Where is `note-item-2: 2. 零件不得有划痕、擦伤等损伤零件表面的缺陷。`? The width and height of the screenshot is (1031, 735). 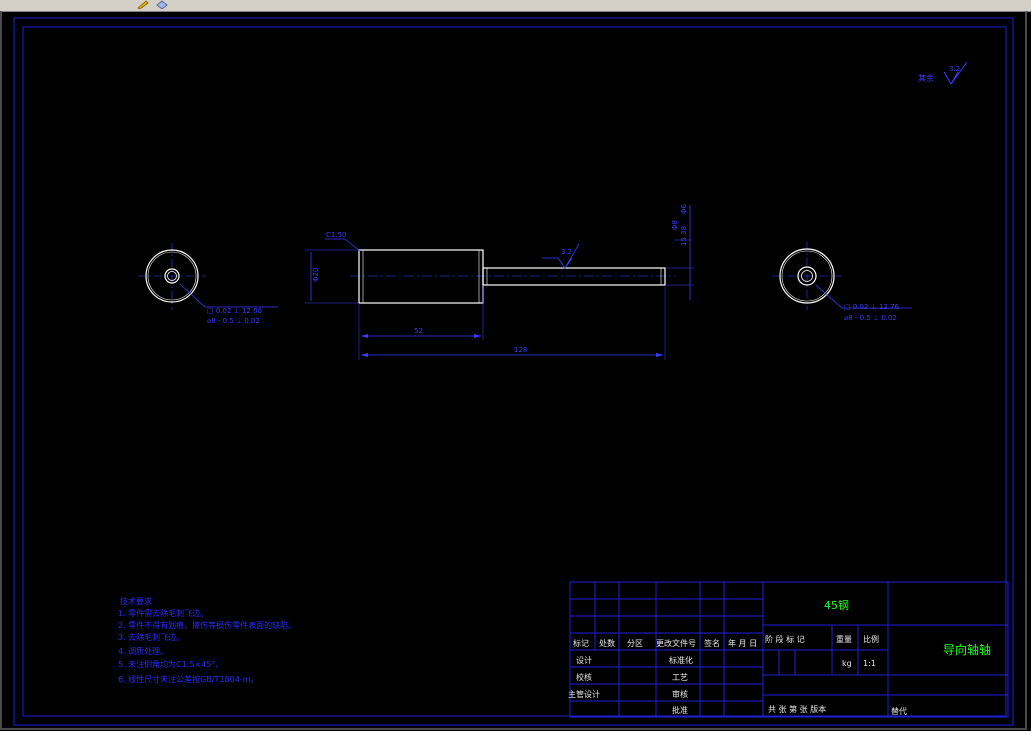 note-item-2: 2. 零件不得有划痕、擦伤等损伤零件表面的缺陷。 is located at coordinates (207, 625).